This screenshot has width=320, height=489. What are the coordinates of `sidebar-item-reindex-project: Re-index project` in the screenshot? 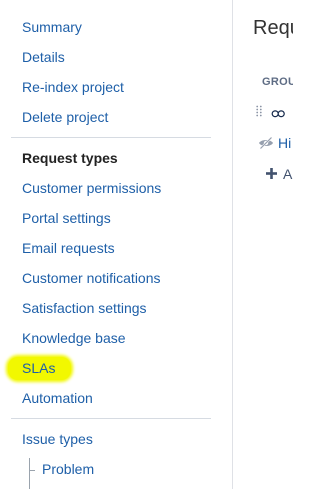 It's located at (73, 87).